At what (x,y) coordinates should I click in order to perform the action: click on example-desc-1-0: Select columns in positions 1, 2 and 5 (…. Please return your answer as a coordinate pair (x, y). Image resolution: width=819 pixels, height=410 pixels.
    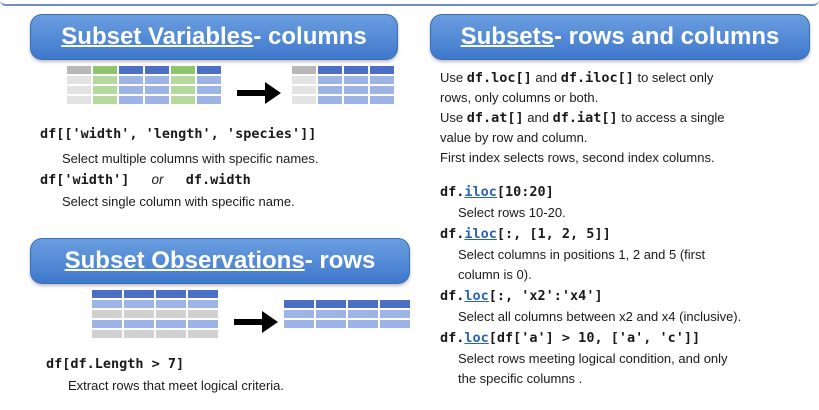
    Looking at the image, I should click on (582, 254).